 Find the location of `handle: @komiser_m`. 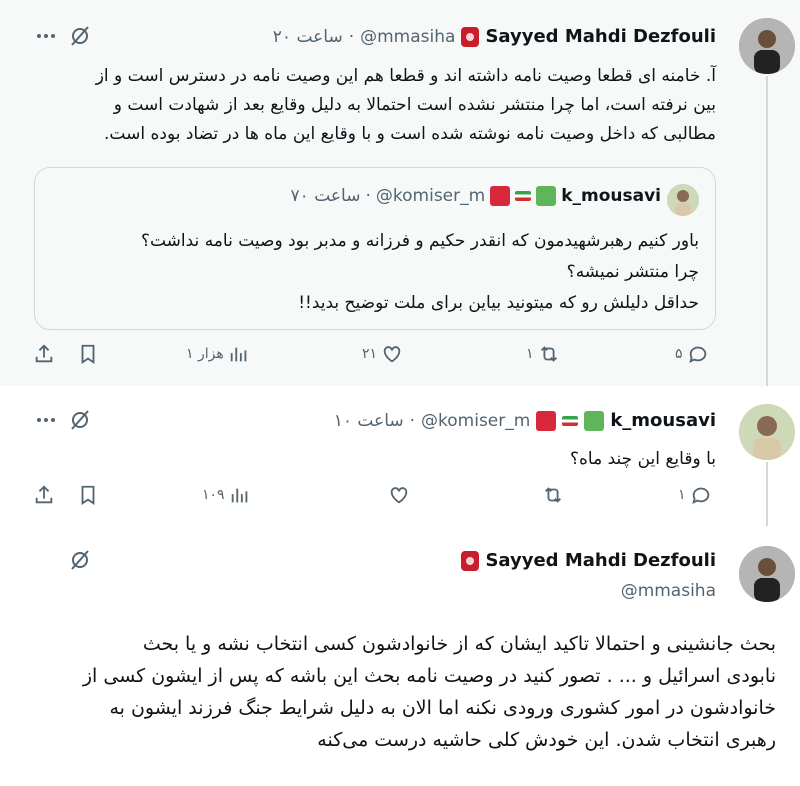

handle: @komiser_m is located at coordinates (475, 421).